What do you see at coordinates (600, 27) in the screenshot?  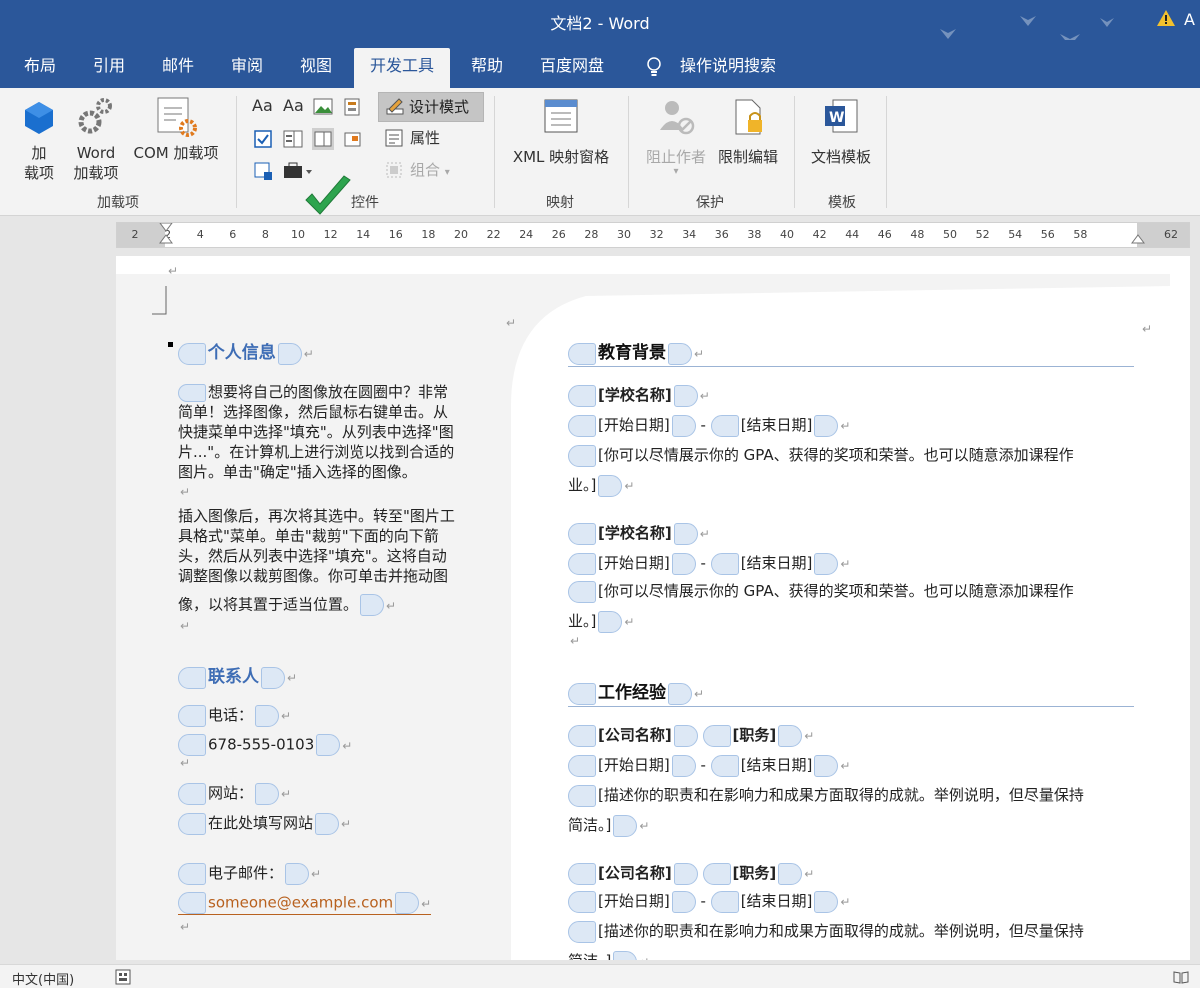 I see `title-bar: 文档2 - Word A` at bounding box center [600, 27].